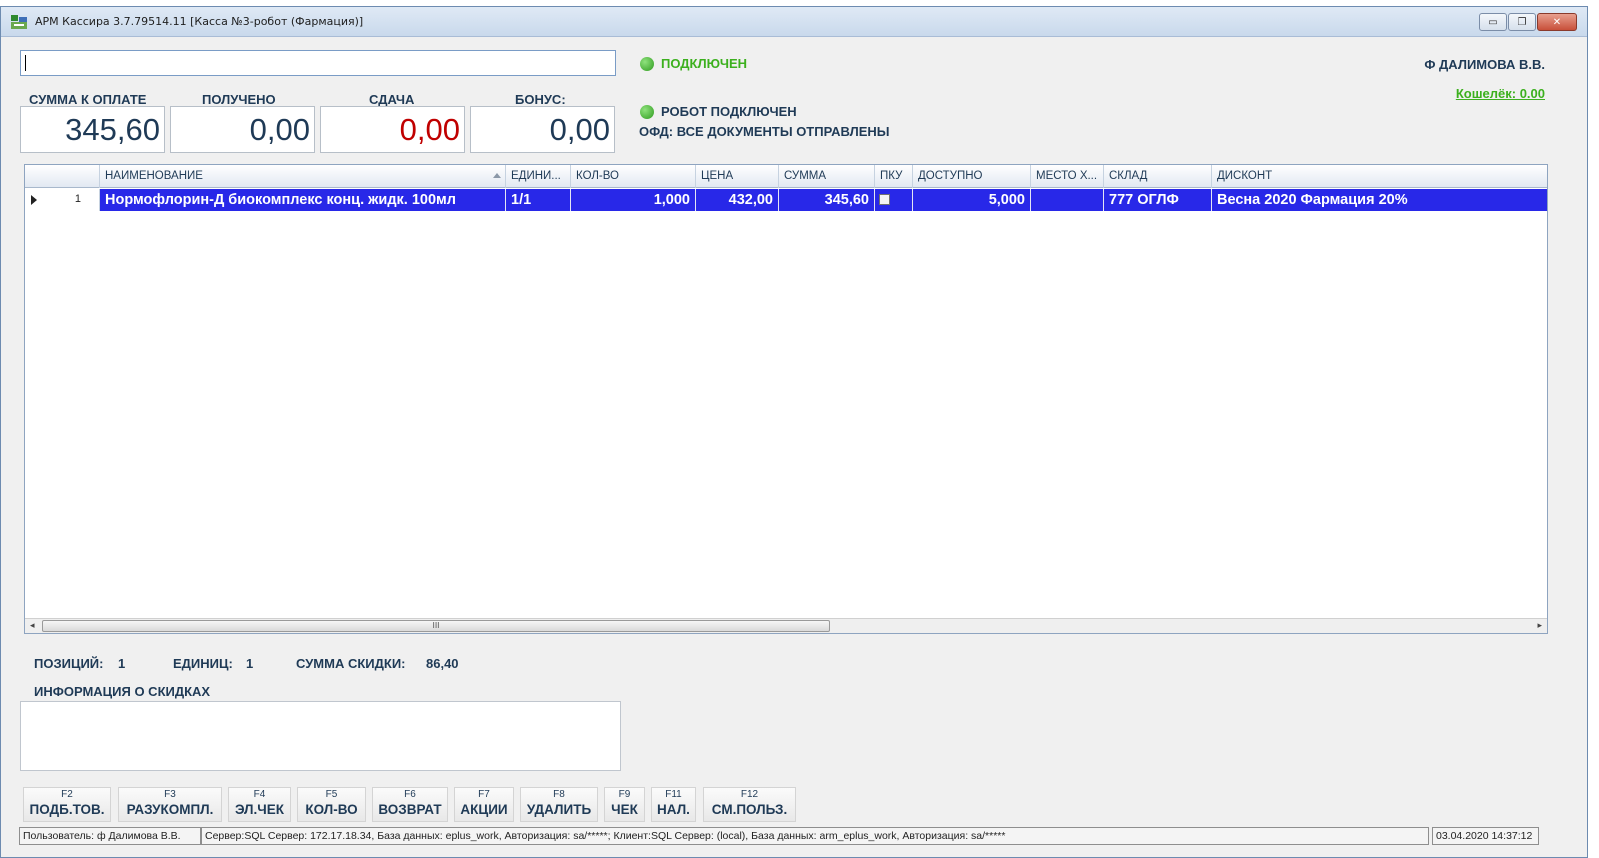 The image size is (1599, 858). I want to click on col-sum: СУММА, so click(827, 176).